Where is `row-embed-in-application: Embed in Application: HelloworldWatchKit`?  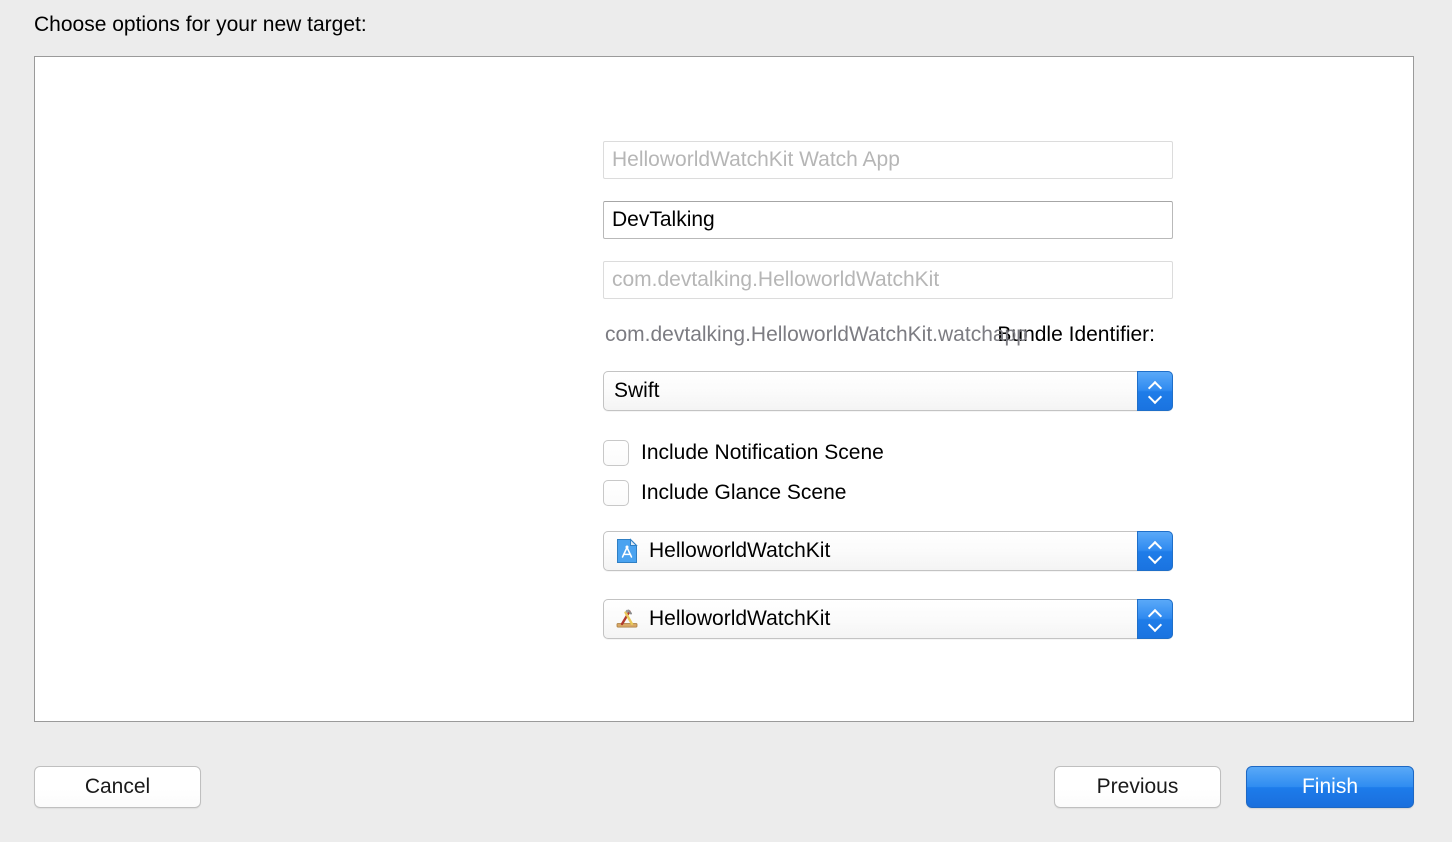 row-embed-in-application: Embed in Application: HelloworldWatchKit is located at coordinates (604, 619).